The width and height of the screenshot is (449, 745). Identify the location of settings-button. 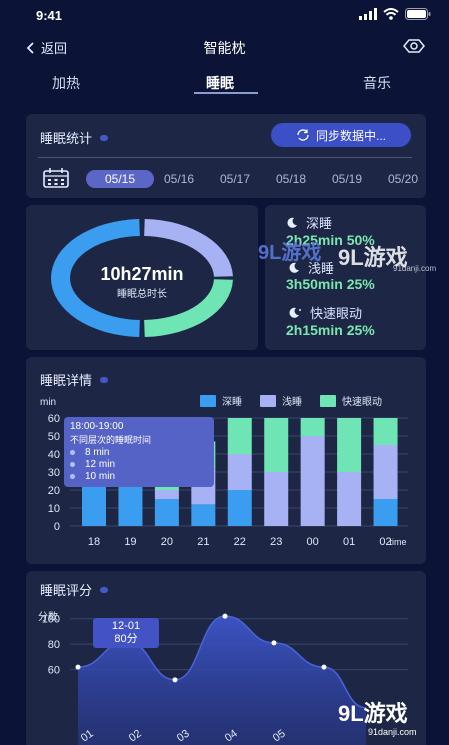
(414, 48).